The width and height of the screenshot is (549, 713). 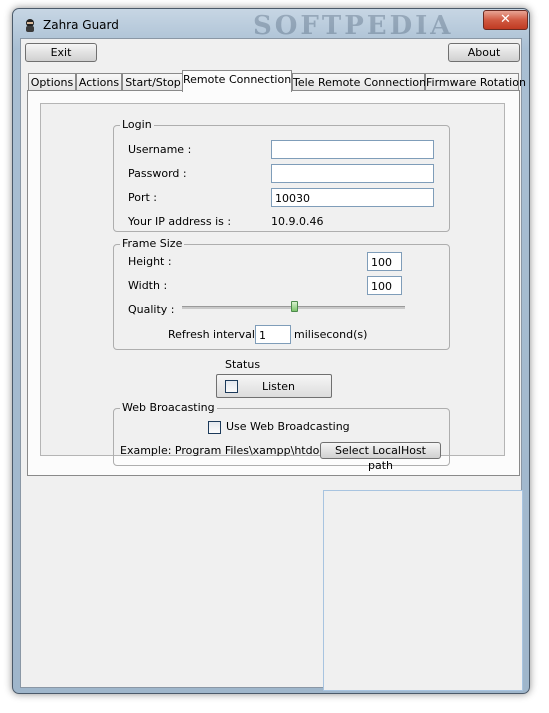 I want to click on ip-label: Your IP address is :, so click(x=180, y=221).